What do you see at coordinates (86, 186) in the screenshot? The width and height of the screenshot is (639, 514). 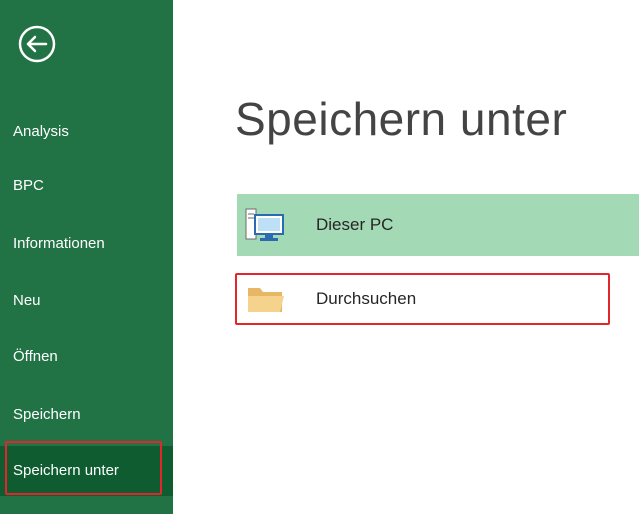 I see `sidebar-item-bpc: BPC` at bounding box center [86, 186].